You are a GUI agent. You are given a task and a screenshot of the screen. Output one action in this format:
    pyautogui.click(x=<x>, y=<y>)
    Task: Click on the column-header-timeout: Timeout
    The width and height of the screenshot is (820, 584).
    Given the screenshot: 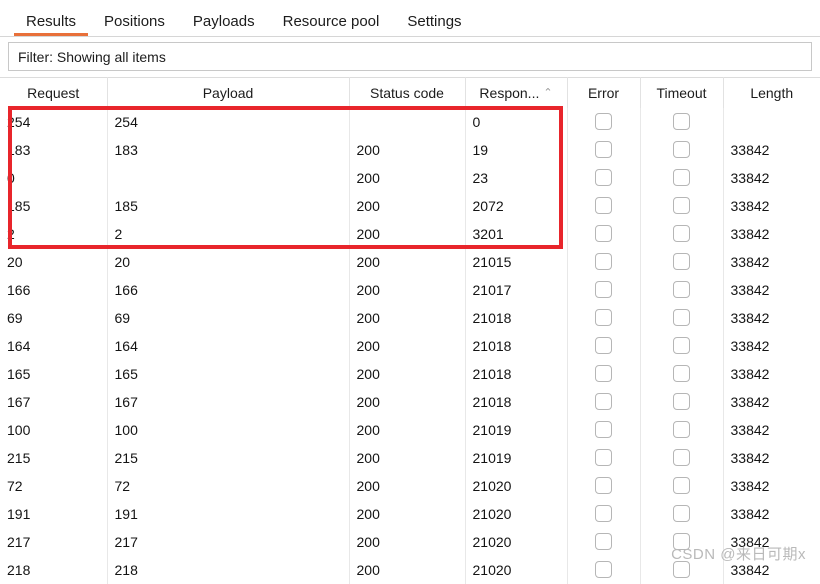 What is the action you would take?
    pyautogui.click(x=682, y=92)
    